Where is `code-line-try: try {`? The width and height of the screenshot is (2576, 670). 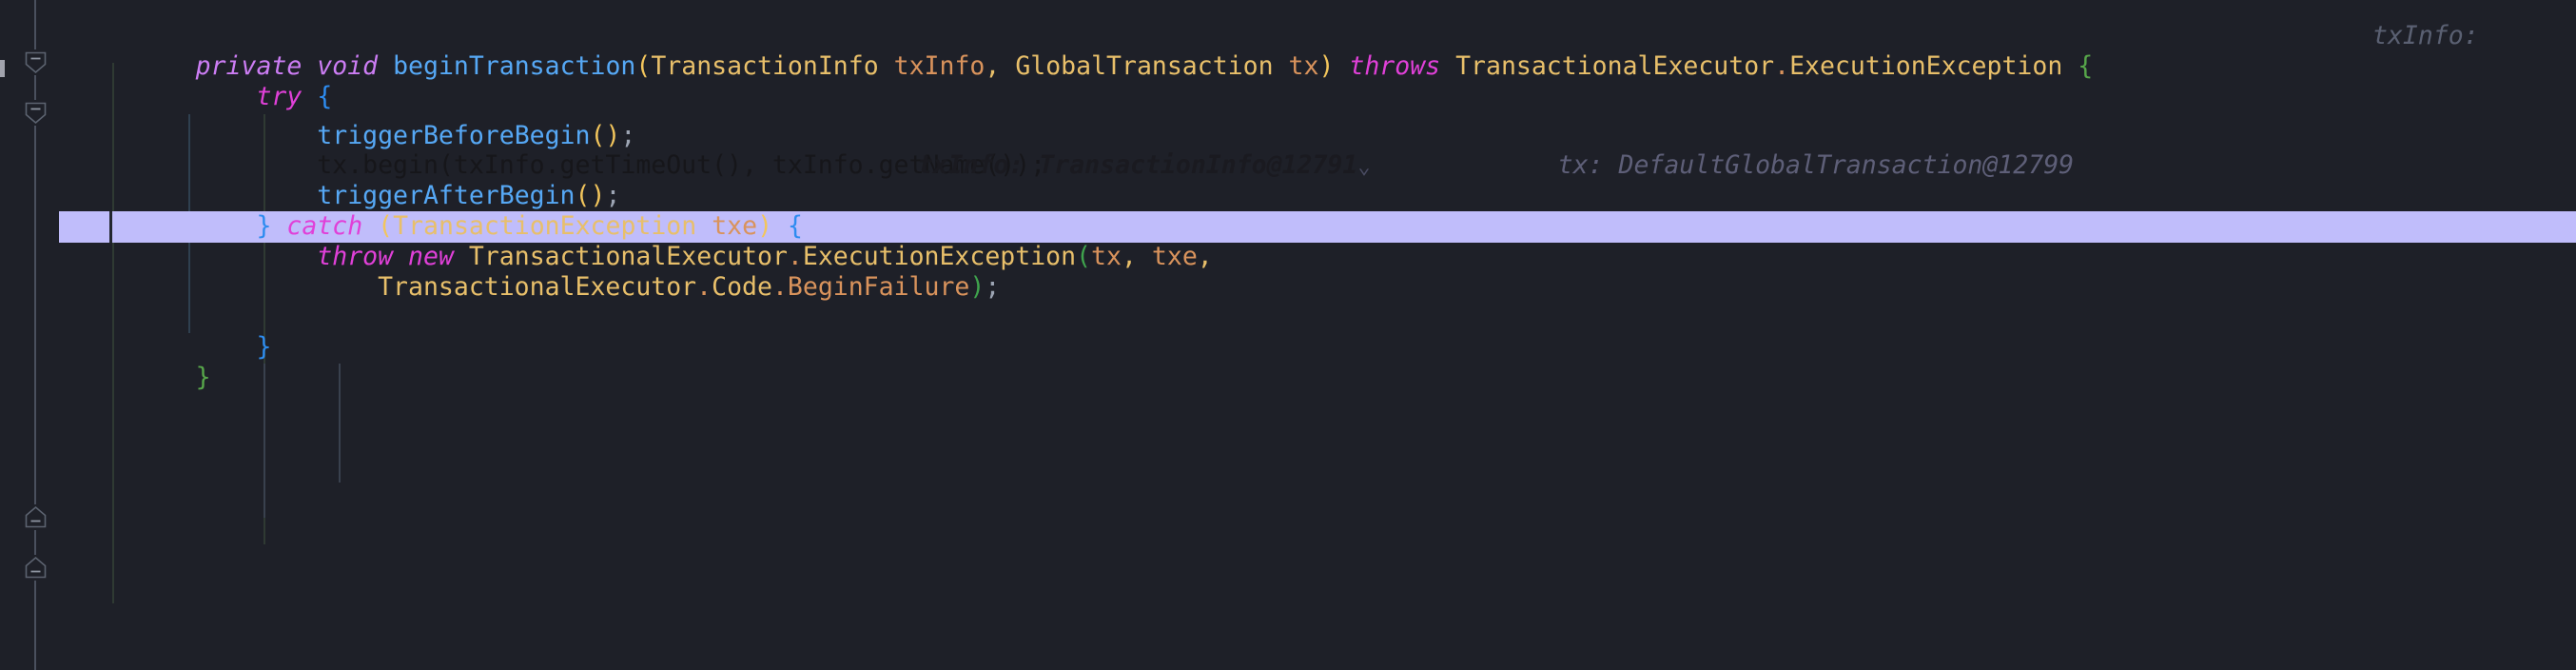
code-line-try: try { is located at coordinates (1317, 81).